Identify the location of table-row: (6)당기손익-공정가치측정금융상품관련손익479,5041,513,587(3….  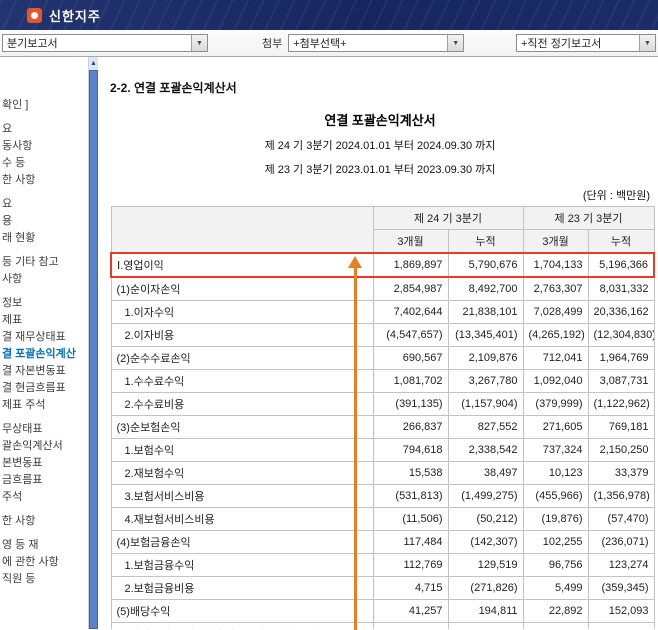
(382, 625).